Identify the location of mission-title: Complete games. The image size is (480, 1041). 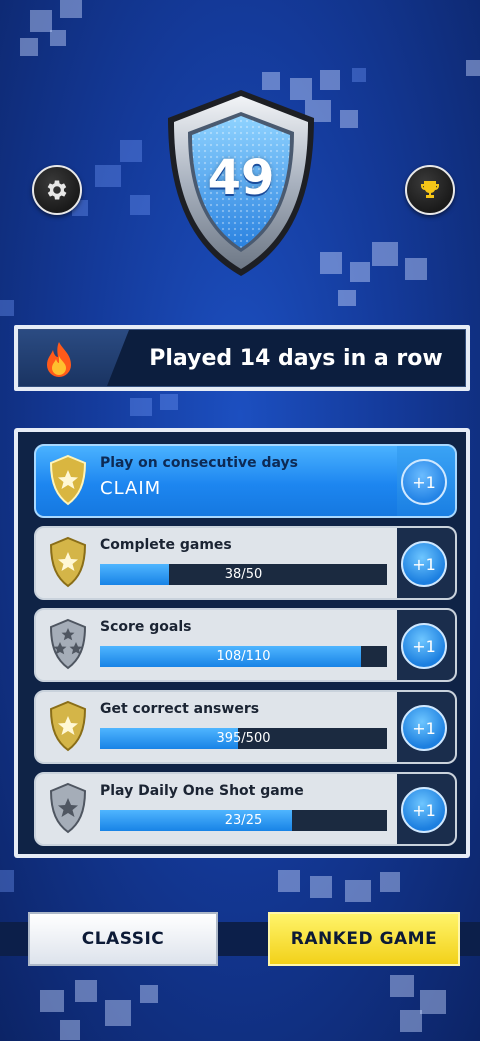
(166, 545).